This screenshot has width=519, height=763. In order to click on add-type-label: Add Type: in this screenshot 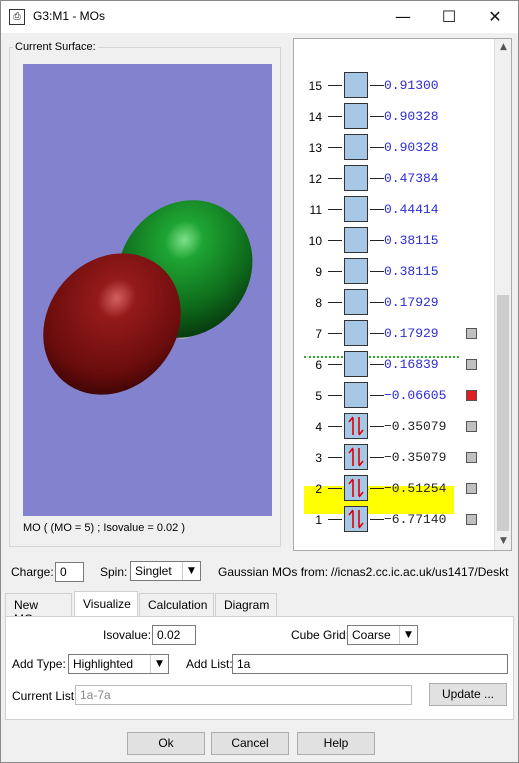, I will do `click(39, 664)`.